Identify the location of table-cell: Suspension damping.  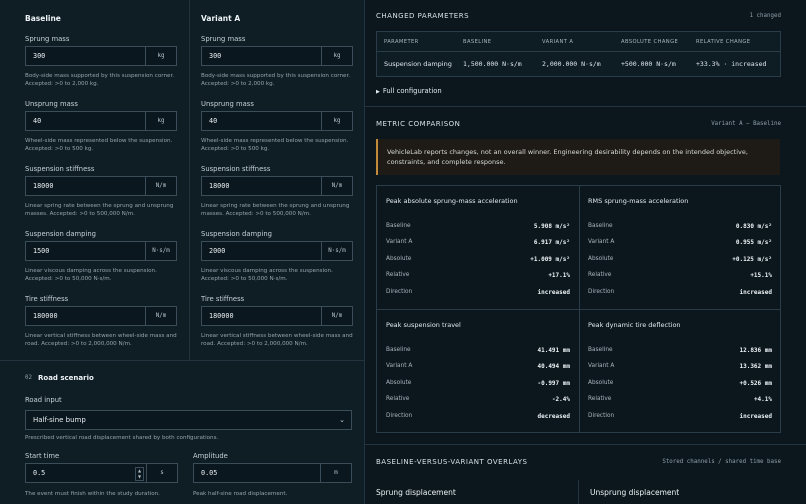
(418, 64).